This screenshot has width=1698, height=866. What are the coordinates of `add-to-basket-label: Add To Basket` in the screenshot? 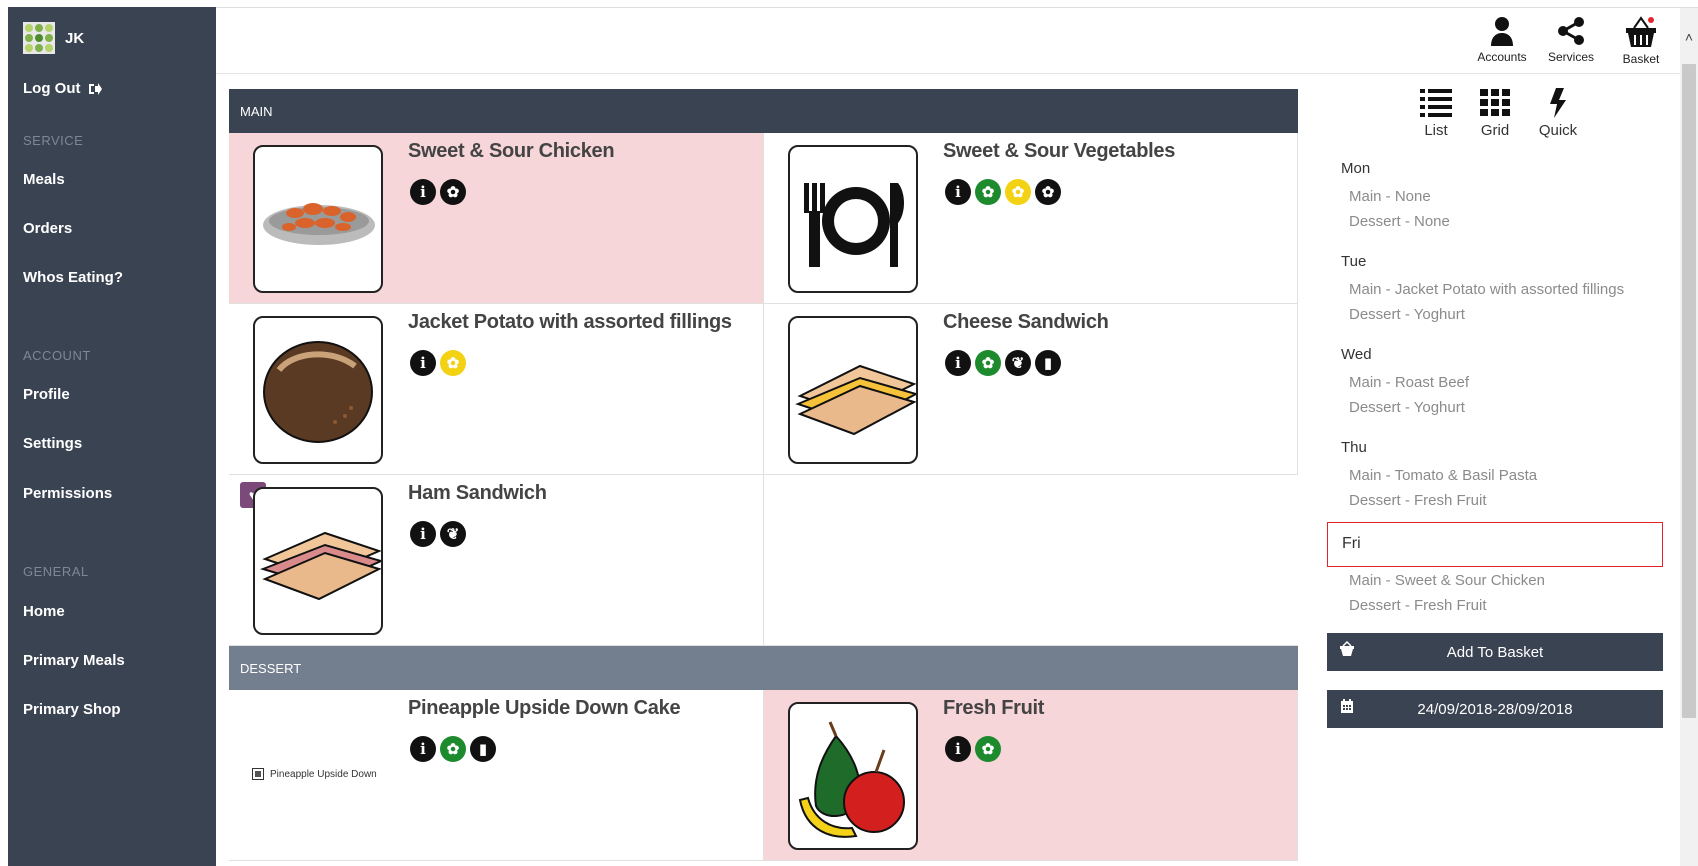 It's located at (1495, 652).